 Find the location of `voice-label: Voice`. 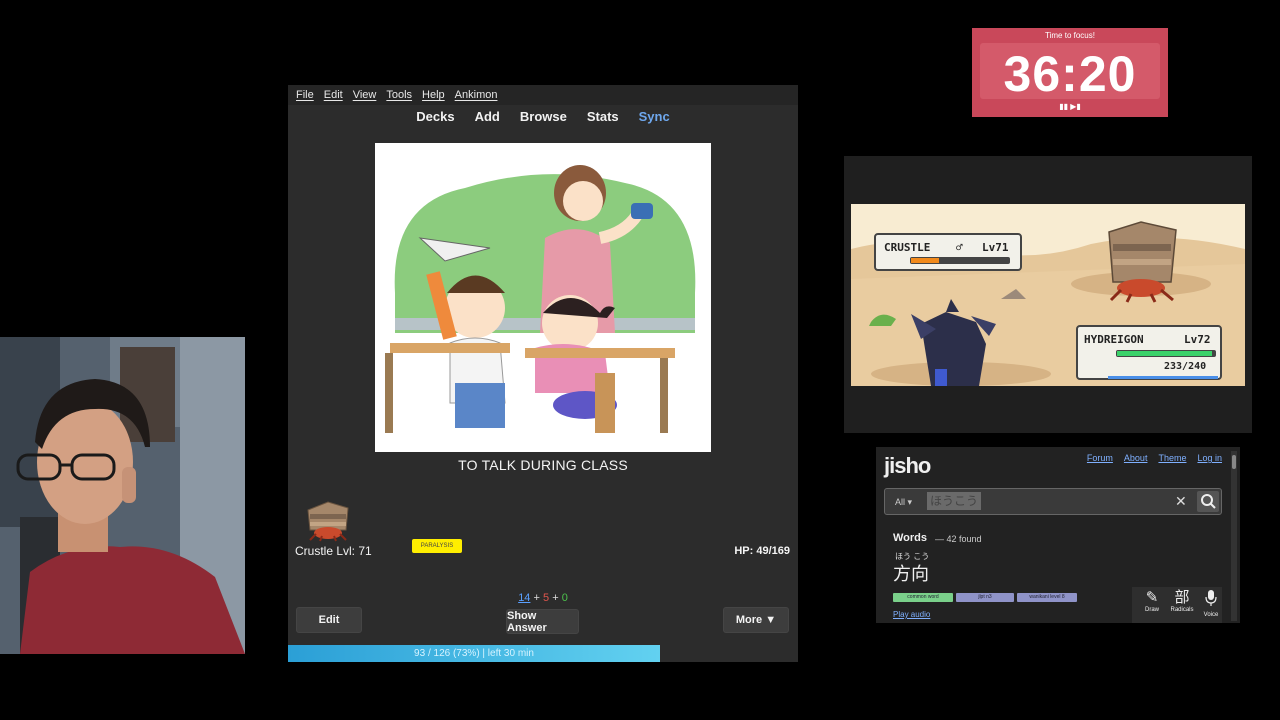

voice-label: Voice is located at coordinates (1211, 615).